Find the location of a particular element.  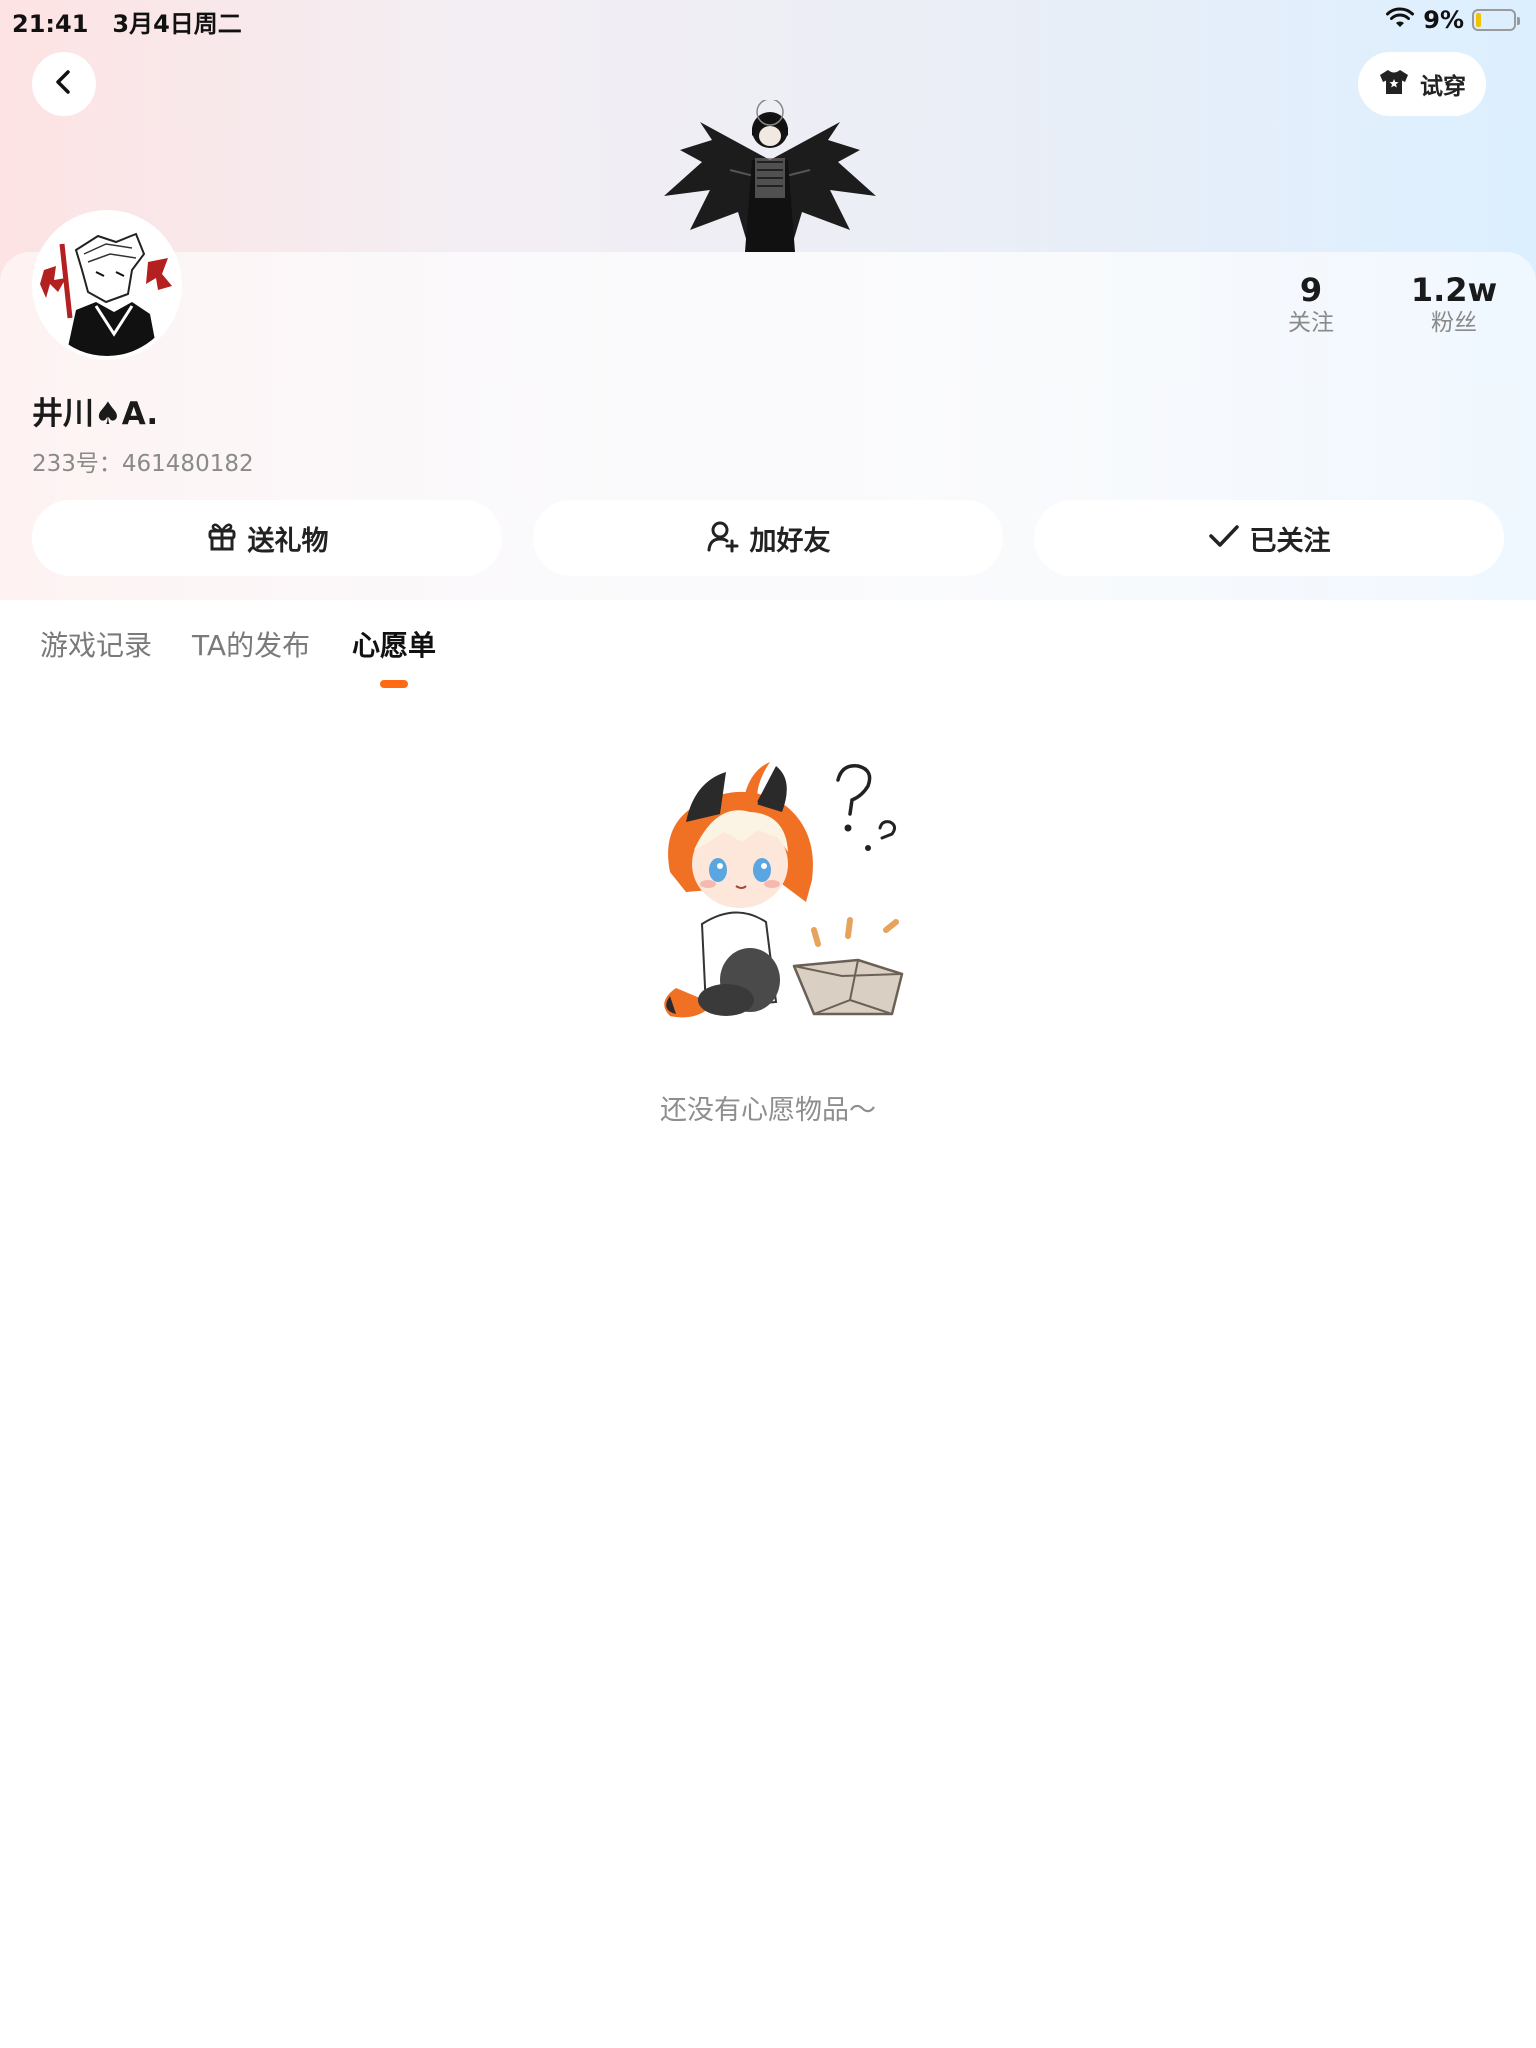

add-friend-button: 加好友 is located at coordinates (768, 538).